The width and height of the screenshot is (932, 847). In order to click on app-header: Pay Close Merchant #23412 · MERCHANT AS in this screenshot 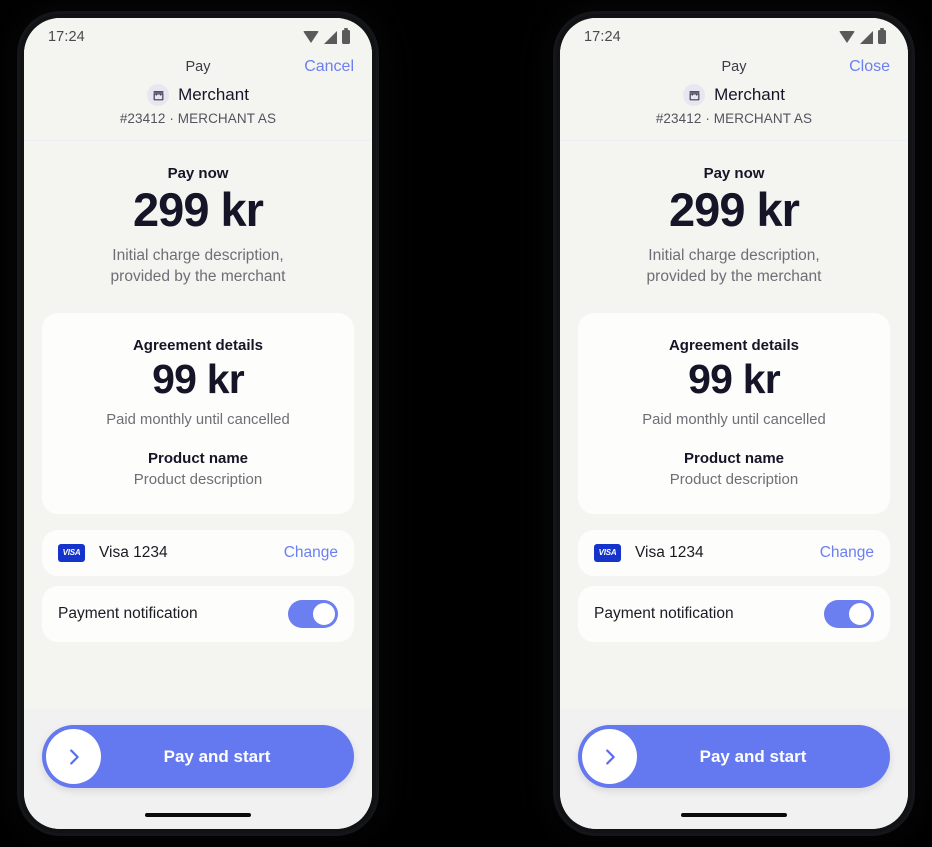, I will do `click(734, 98)`.